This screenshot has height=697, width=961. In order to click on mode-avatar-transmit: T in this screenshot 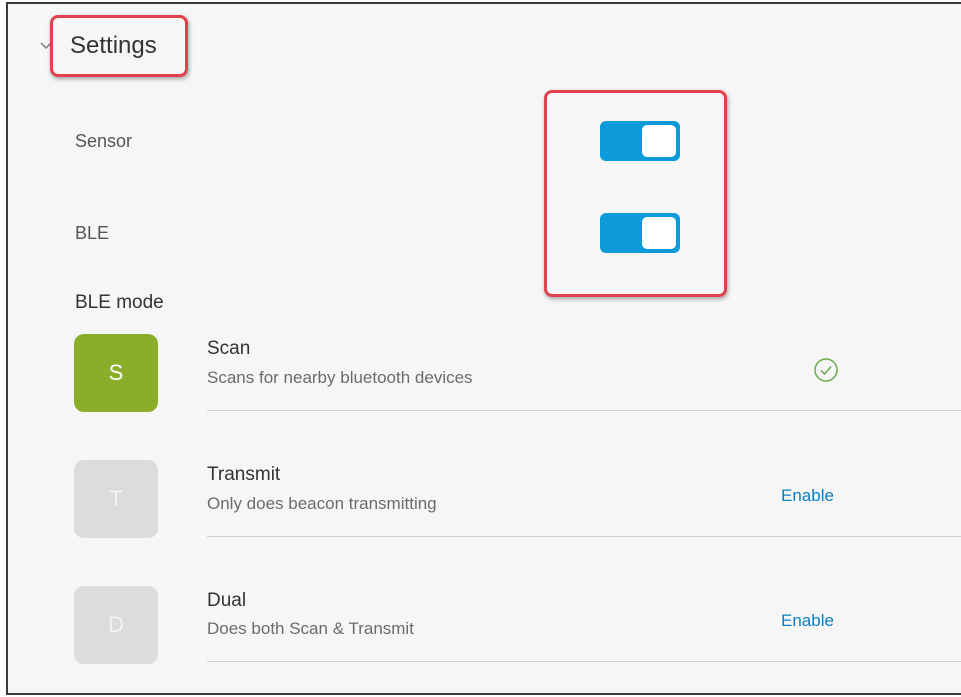, I will do `click(116, 499)`.